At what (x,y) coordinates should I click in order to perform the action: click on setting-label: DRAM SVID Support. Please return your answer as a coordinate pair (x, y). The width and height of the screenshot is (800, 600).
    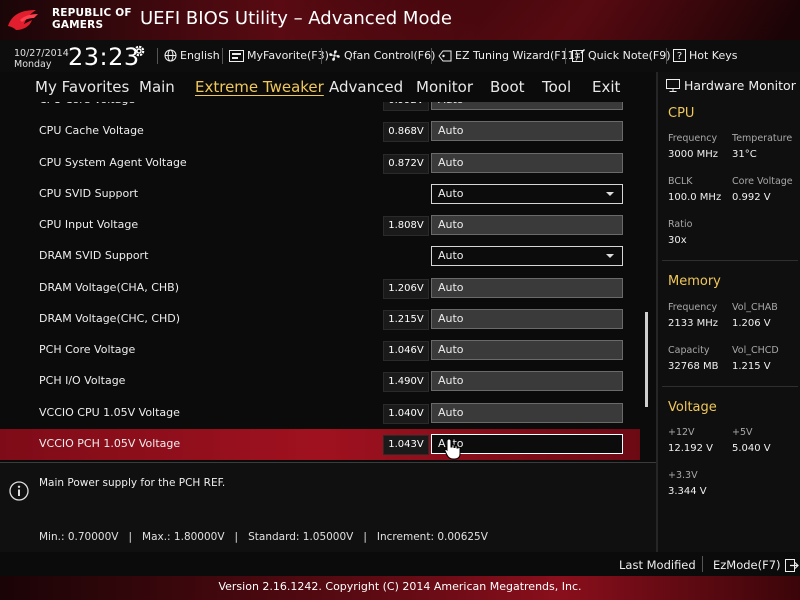
    Looking at the image, I should click on (94, 256).